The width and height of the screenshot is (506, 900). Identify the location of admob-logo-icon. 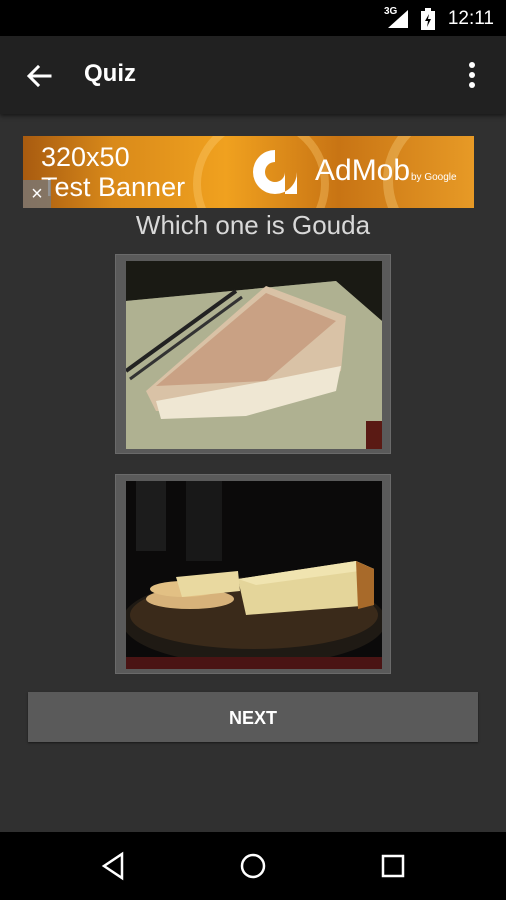
(275, 172).